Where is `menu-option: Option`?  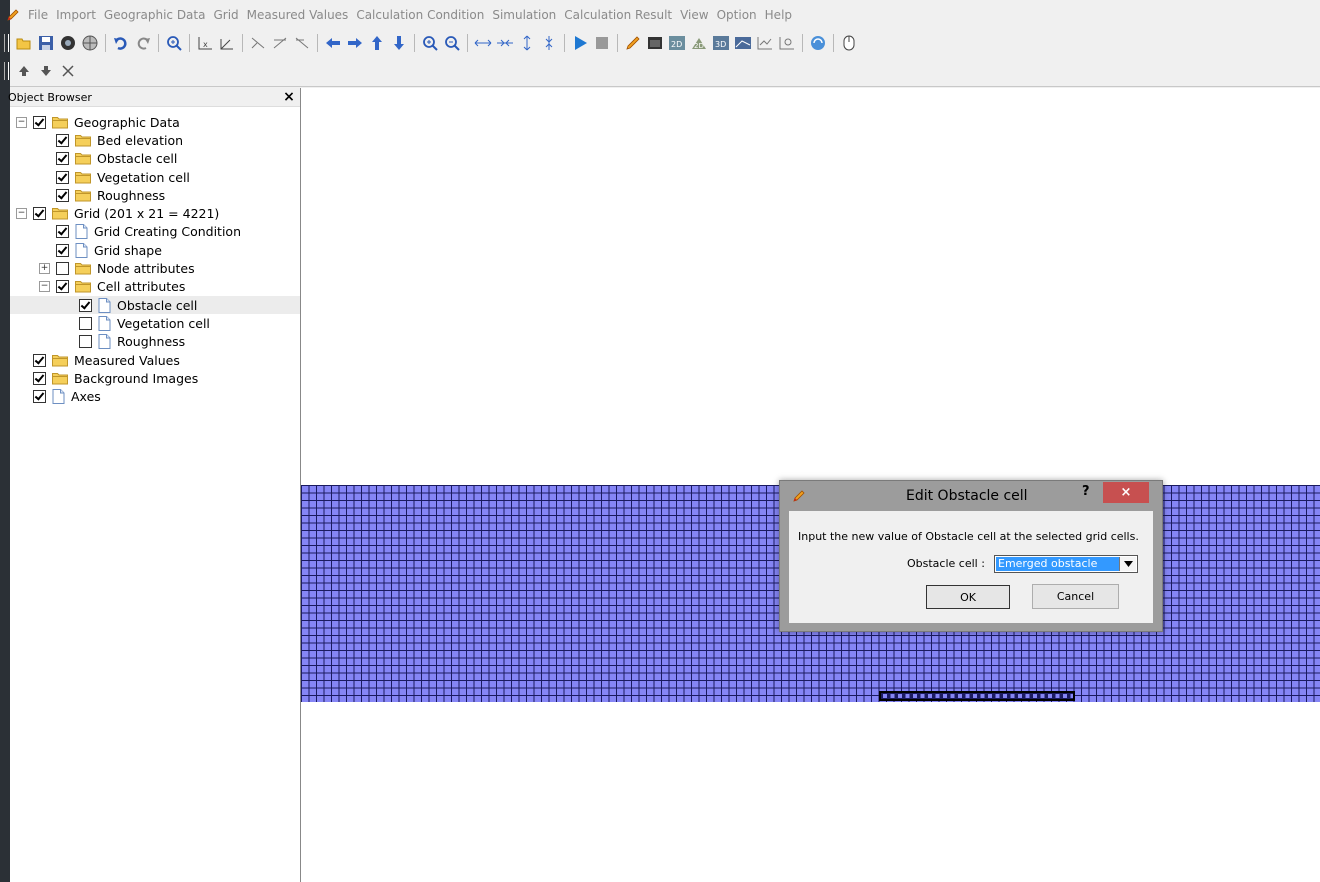
menu-option: Option is located at coordinates (737, 15).